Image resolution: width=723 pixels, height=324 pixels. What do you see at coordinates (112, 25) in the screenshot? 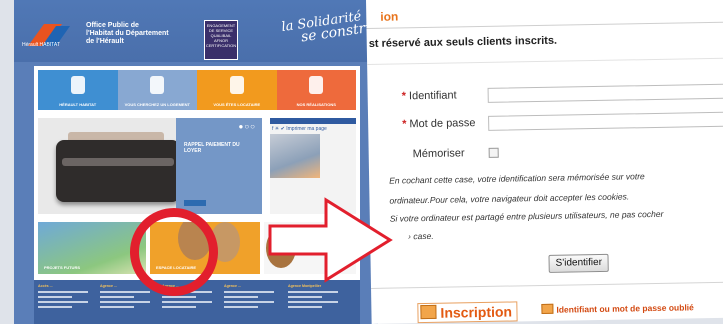
I see `org-line: Office Public de` at bounding box center [112, 25].